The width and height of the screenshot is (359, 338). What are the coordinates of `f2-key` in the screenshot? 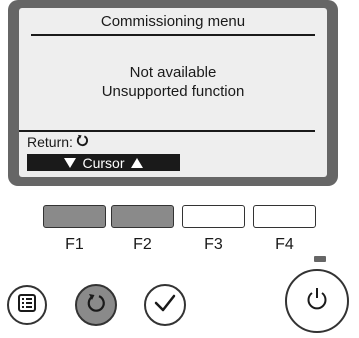 It's located at (142, 216).